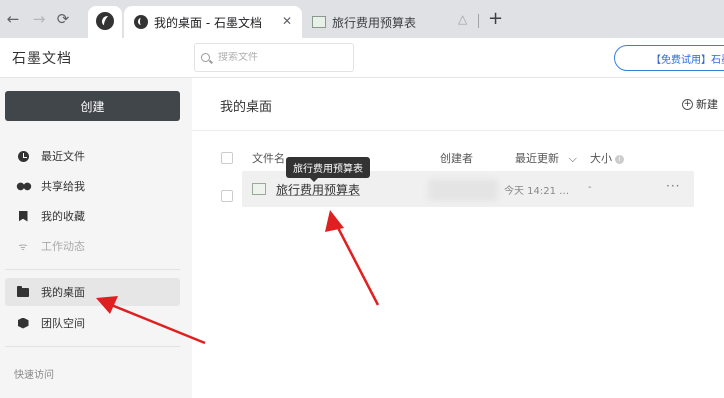 Image resolution: width=724 pixels, height=398 pixels. I want to click on sidebar-item-label: 最近文件, so click(63, 156).